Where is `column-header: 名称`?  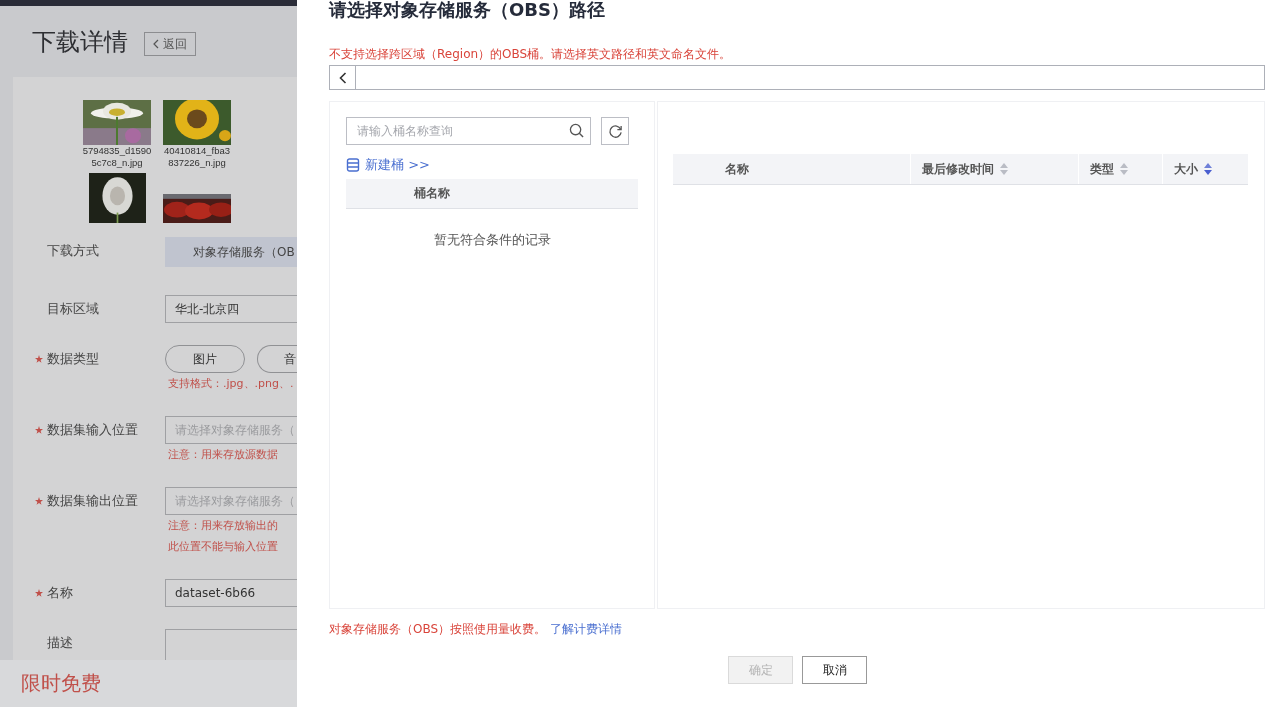
column-header: 名称 is located at coordinates (791, 169).